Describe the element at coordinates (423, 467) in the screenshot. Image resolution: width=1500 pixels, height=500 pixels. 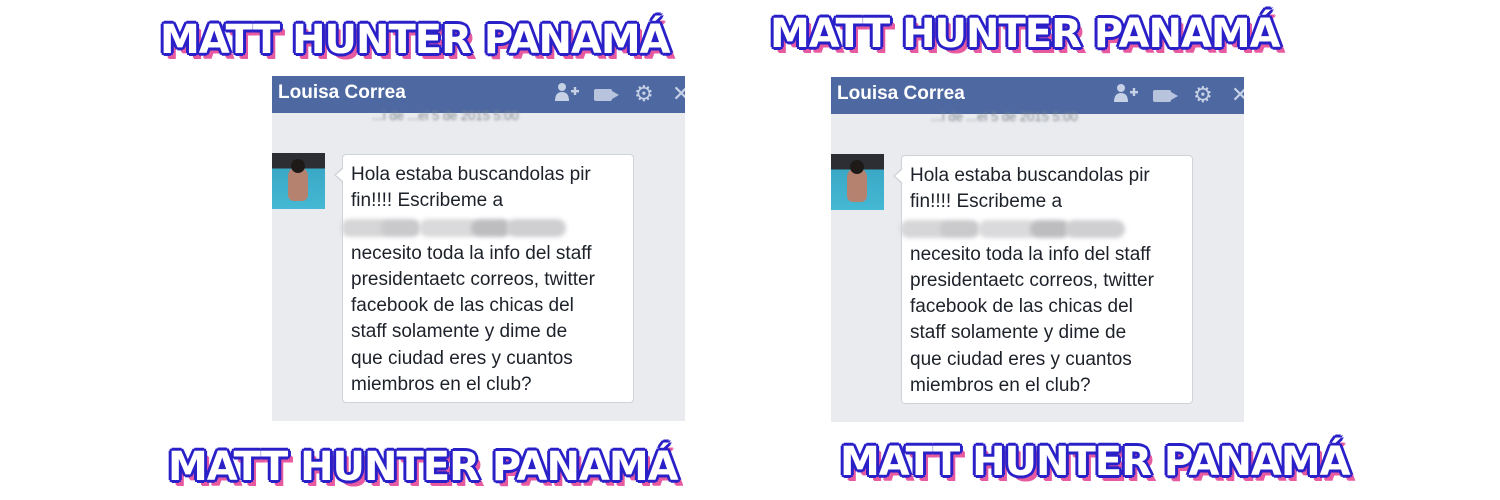
I see `watermark-banner-bottom-left: MATT HUNTER PANAMÁ` at that location.